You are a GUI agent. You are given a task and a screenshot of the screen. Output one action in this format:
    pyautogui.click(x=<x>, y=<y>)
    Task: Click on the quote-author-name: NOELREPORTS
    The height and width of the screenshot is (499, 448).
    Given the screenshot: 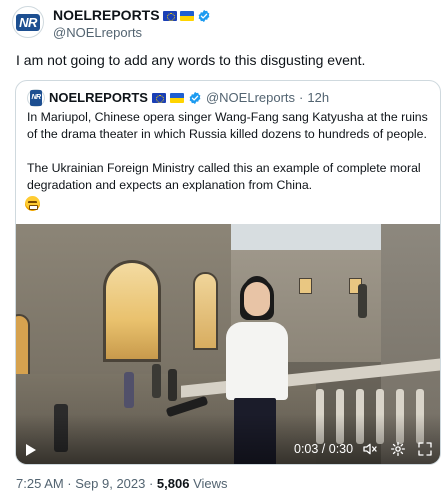 What is the action you would take?
    pyautogui.click(x=98, y=97)
    